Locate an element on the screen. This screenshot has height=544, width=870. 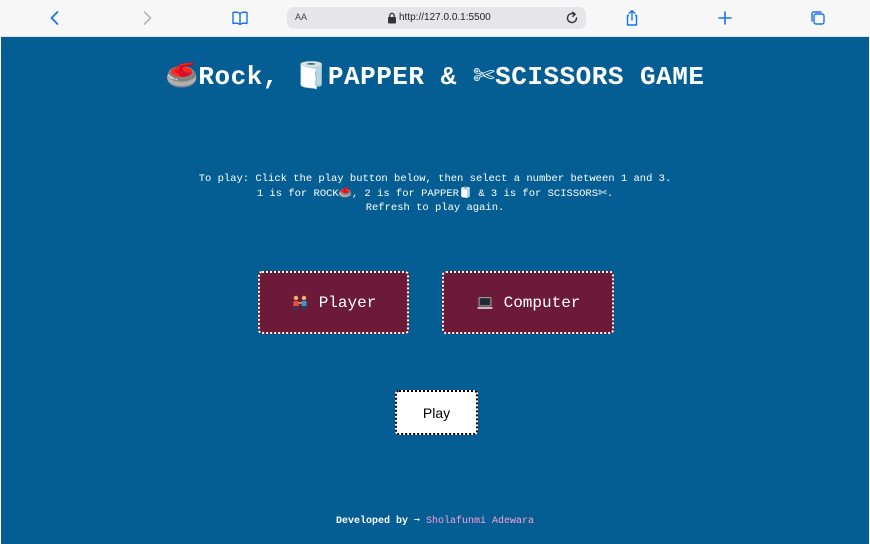
back-button is located at coordinates (55, 18).